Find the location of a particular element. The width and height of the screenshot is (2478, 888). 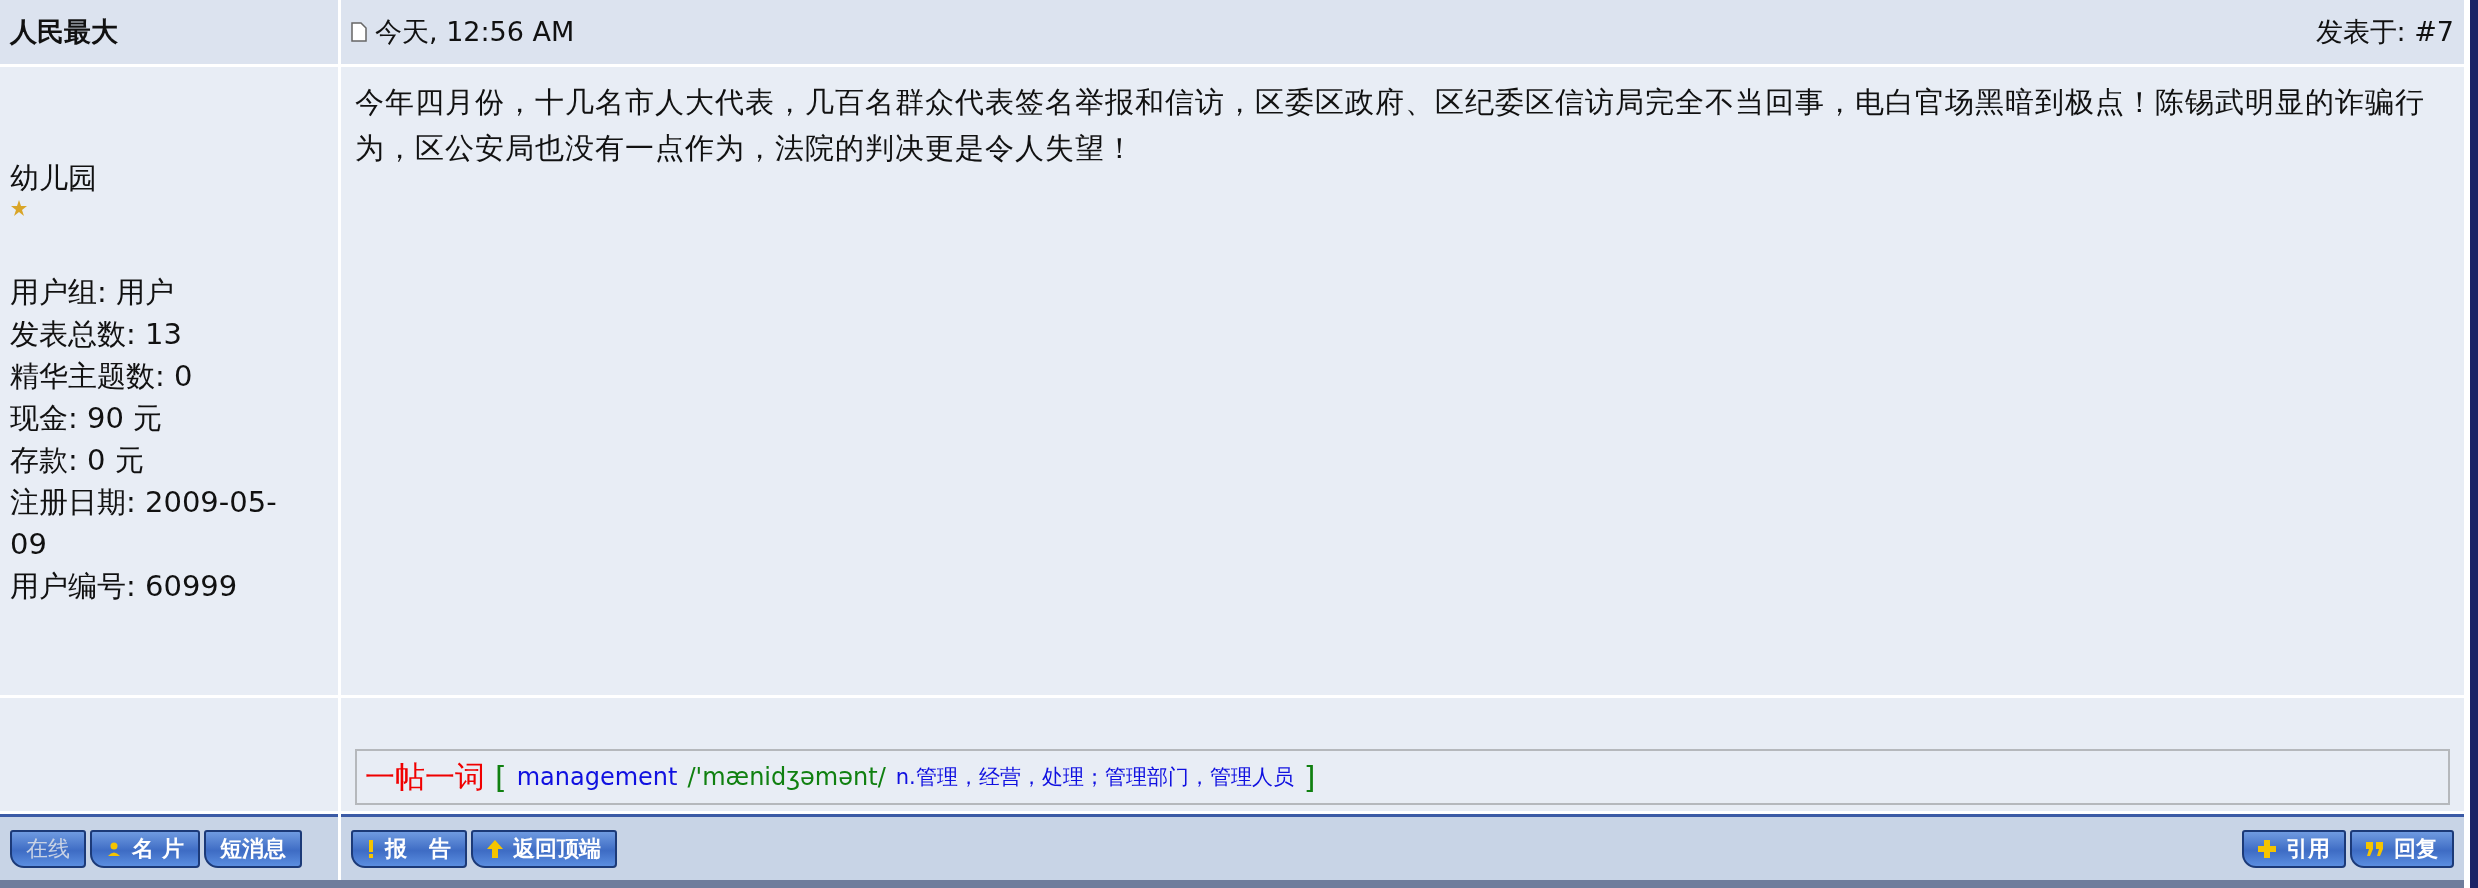

star-icon is located at coordinates (19, 208).